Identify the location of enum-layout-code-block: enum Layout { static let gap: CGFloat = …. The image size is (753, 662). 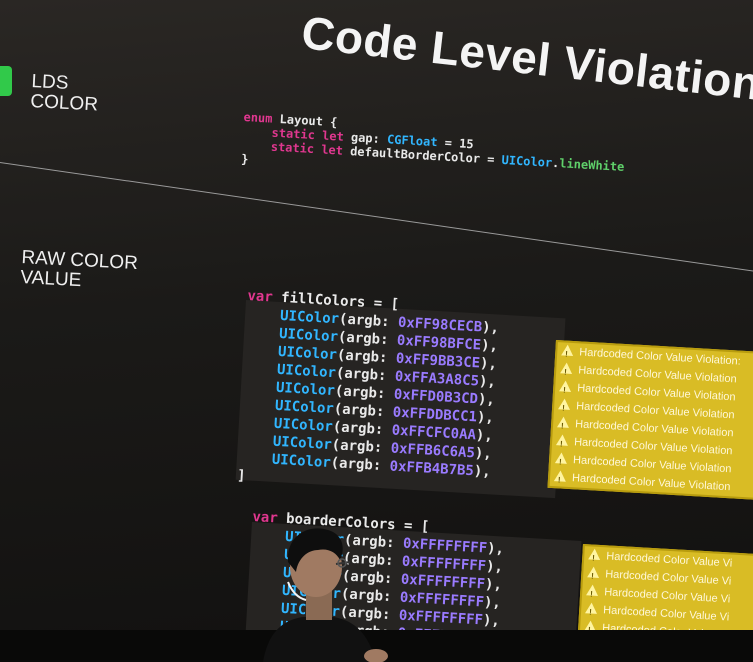
(434, 149).